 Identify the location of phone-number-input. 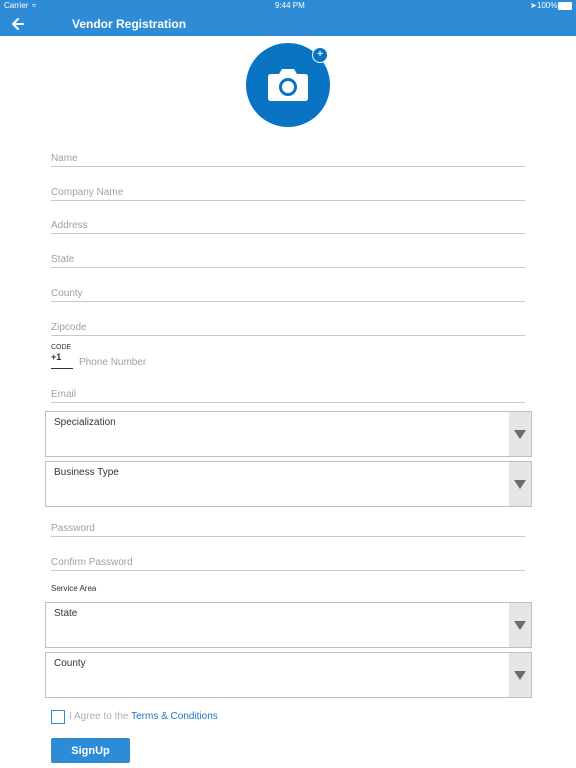
(302, 362).